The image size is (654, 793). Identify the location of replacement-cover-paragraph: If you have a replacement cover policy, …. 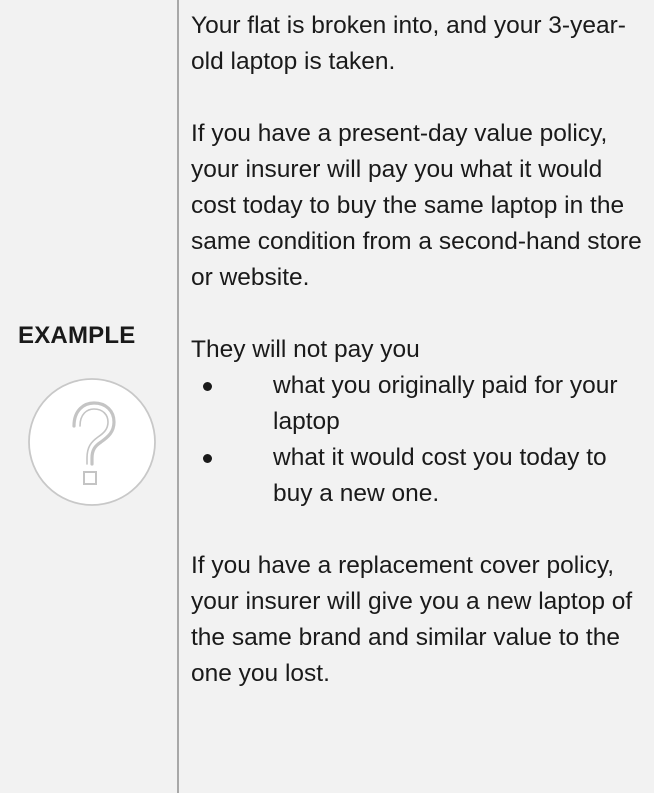
(412, 619).